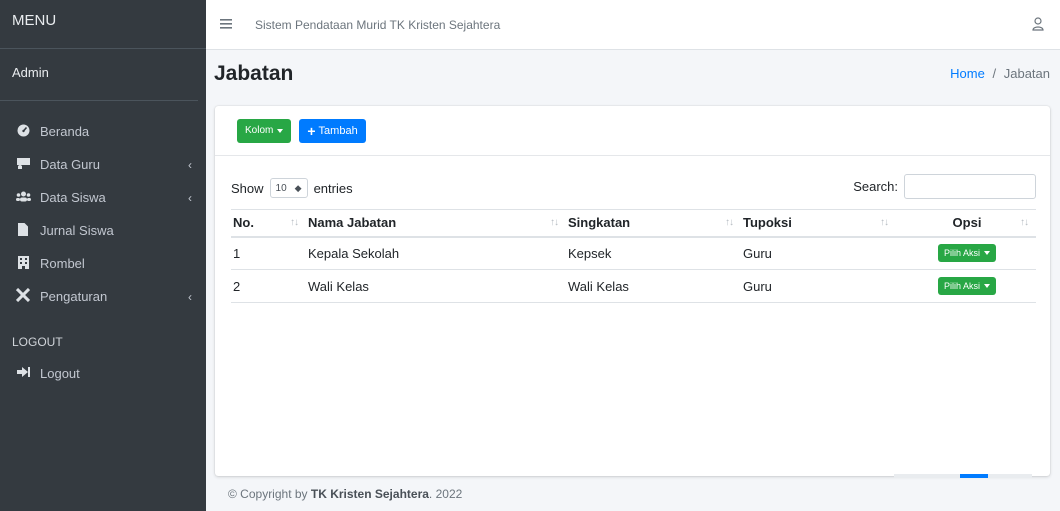 The height and width of the screenshot is (511, 1060). Describe the element at coordinates (1026, 73) in the screenshot. I see `breadcrumb-current: Jabatan` at that location.